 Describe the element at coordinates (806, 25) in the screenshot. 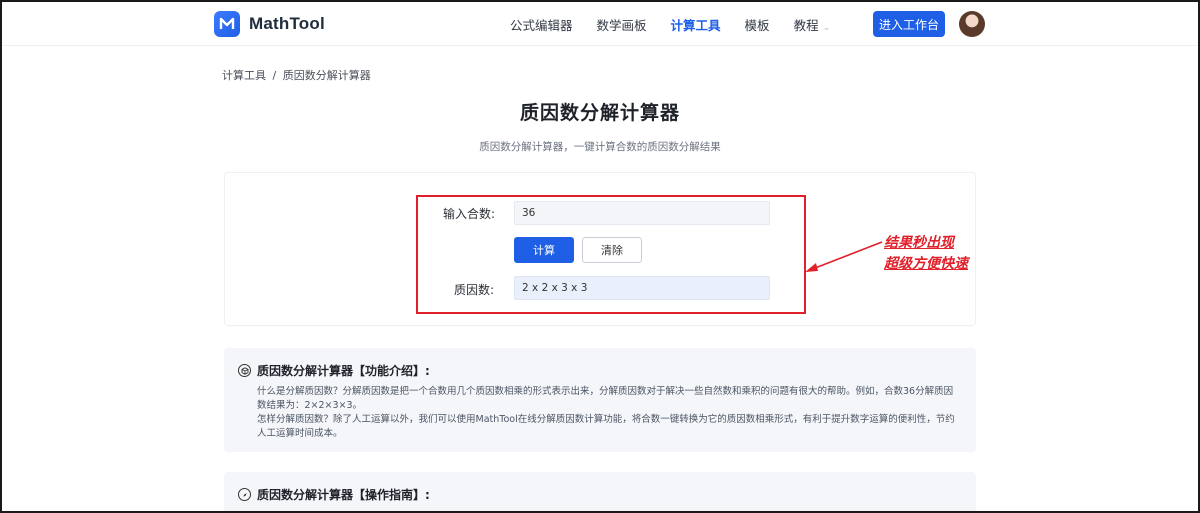

I see `nav-tutorials-label: 教程` at that location.